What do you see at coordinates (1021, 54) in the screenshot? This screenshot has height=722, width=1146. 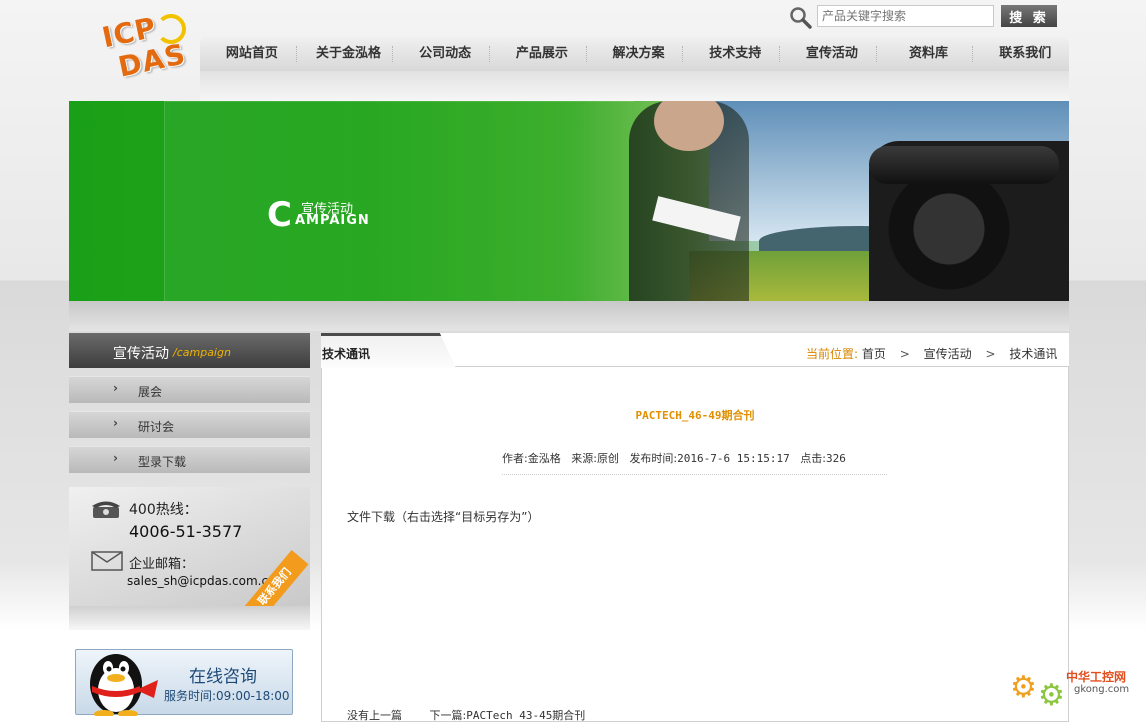 I see `nav-contact: 联系我们` at bounding box center [1021, 54].